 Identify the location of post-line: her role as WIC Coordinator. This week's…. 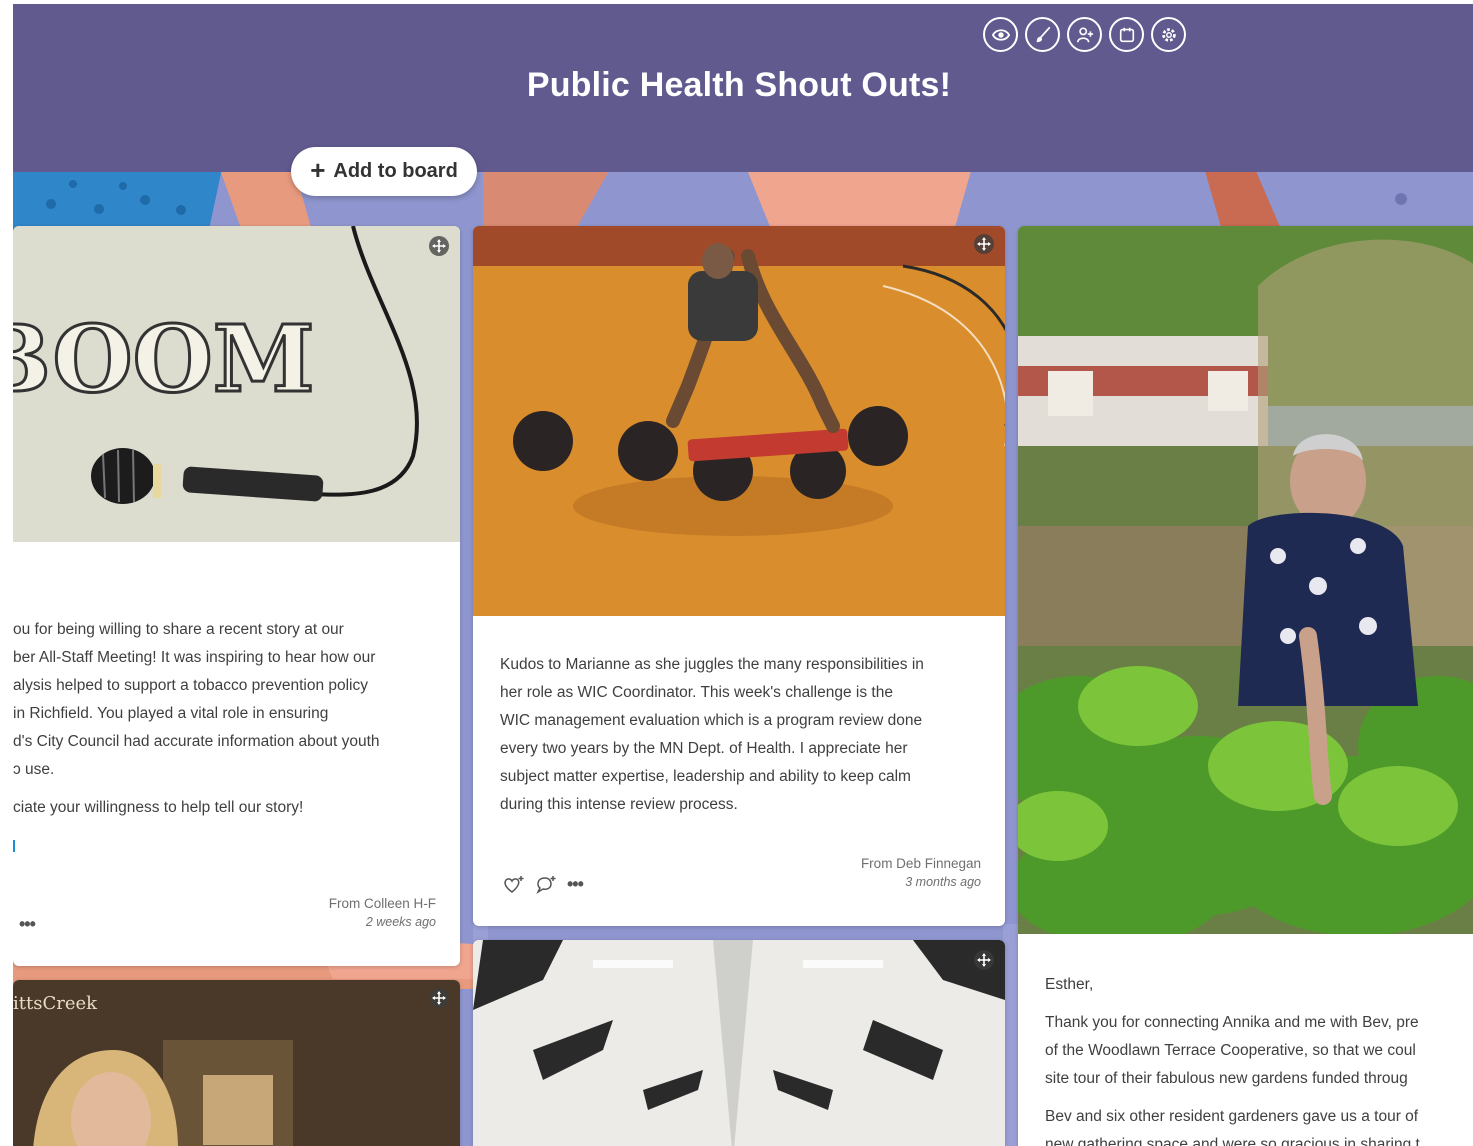
(696, 692).